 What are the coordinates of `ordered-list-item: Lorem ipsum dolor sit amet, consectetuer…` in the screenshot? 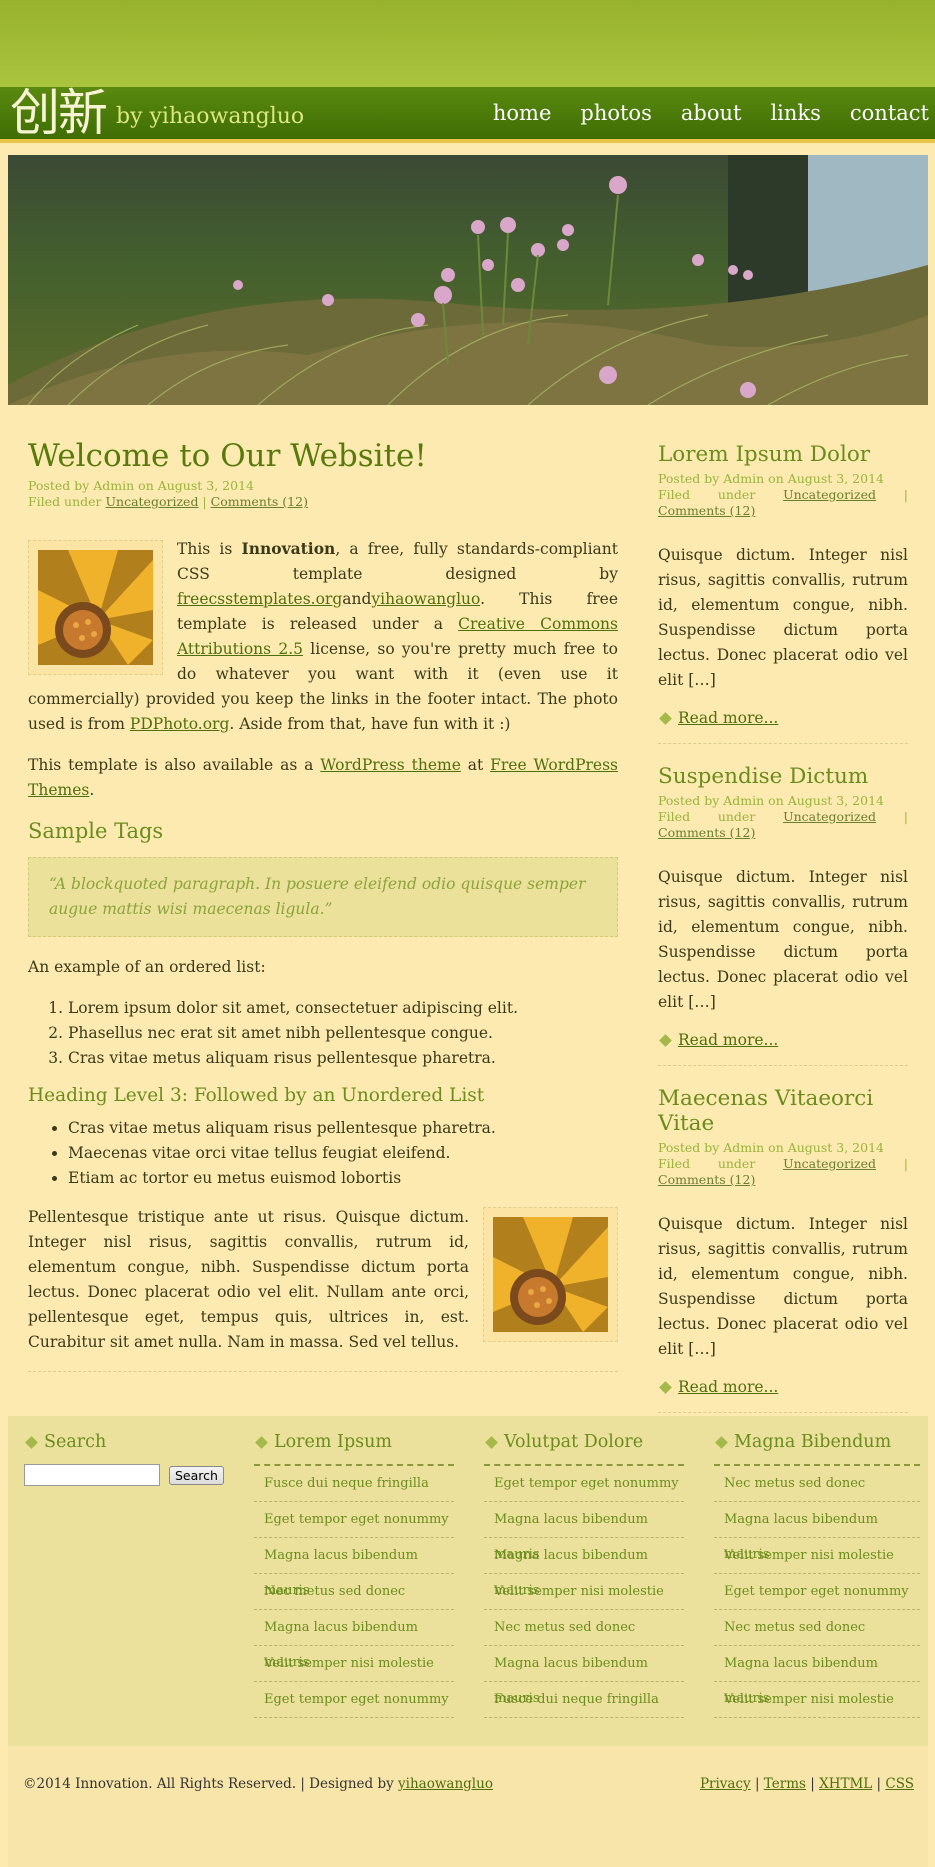 It's located at (343, 1008).